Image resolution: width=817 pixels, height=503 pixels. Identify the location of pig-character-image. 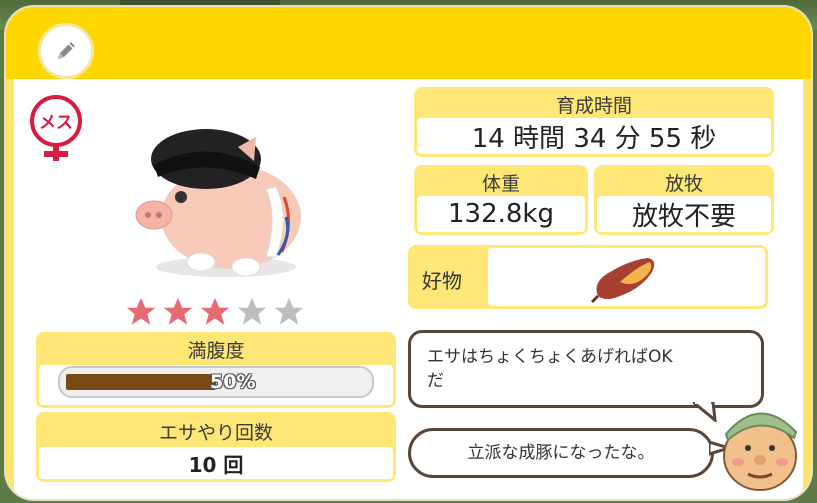
(218, 203).